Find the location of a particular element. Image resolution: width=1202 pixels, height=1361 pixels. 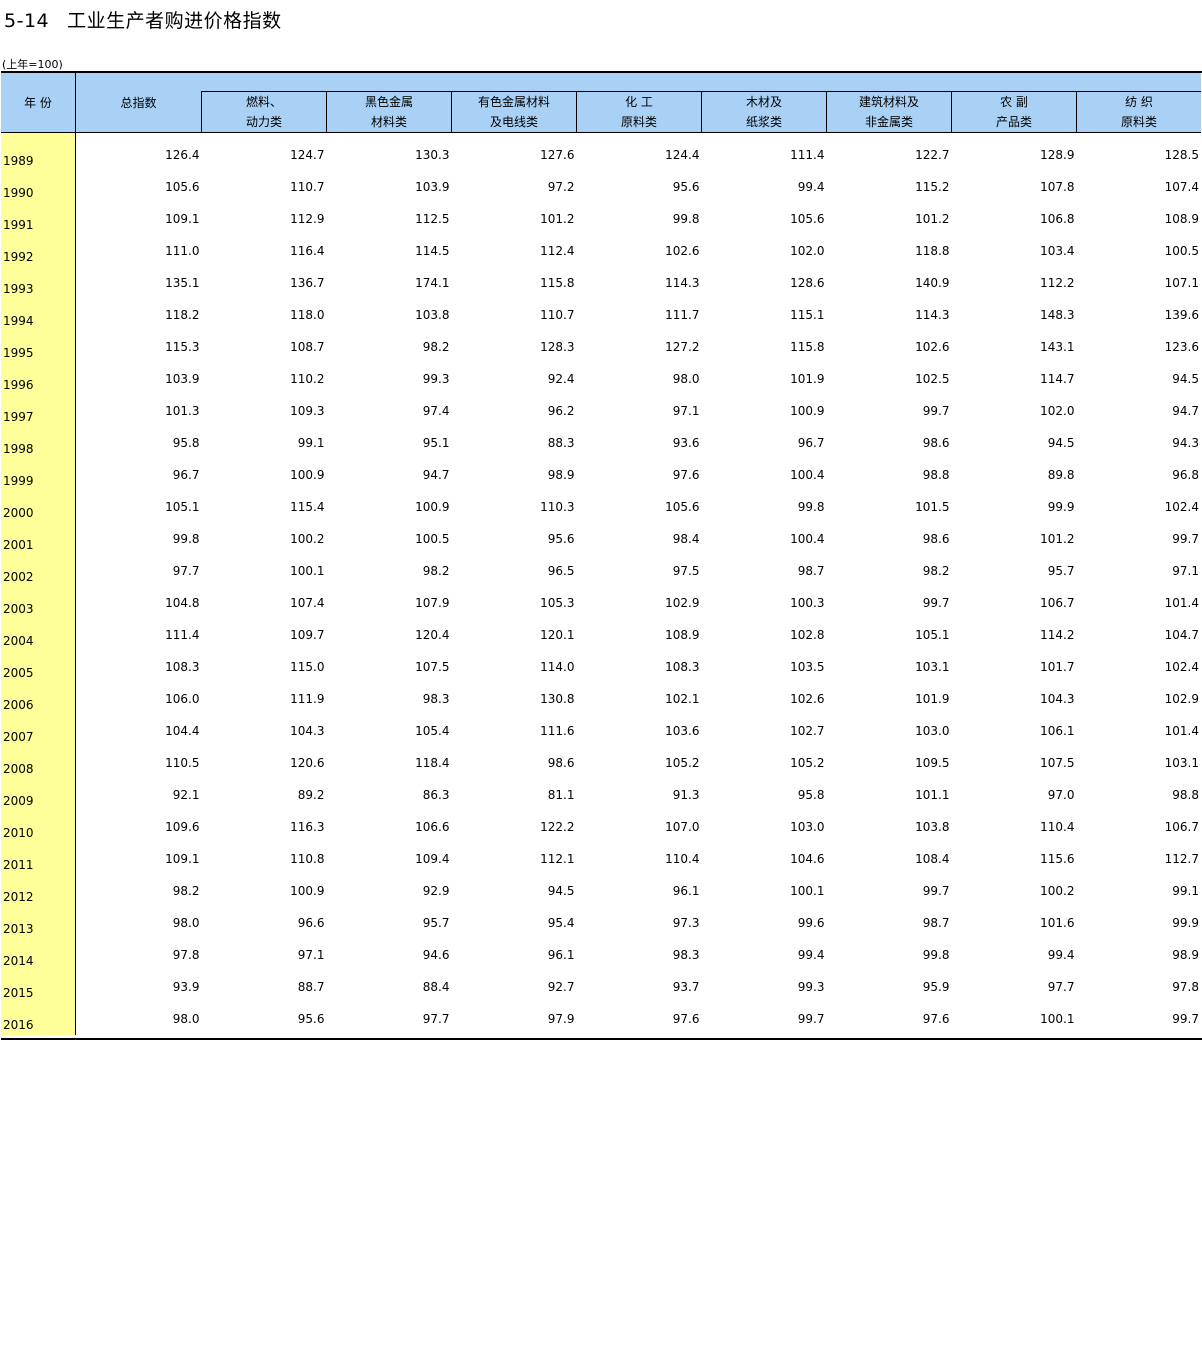

year-cell: 2015 is located at coordinates (38, 986).